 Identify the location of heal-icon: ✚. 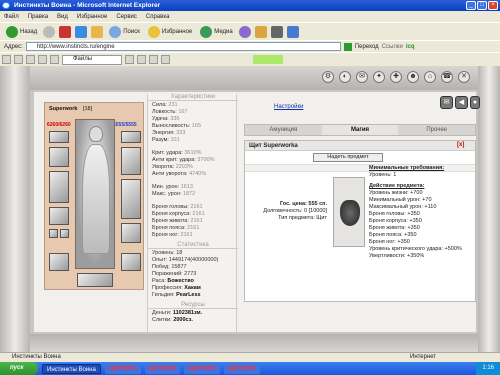
(396, 77).